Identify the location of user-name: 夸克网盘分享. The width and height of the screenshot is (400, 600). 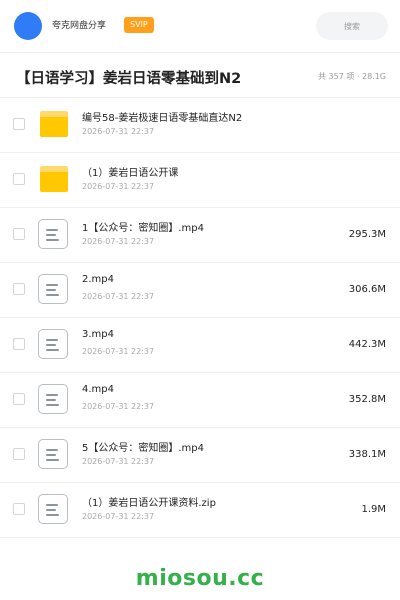
(79, 24).